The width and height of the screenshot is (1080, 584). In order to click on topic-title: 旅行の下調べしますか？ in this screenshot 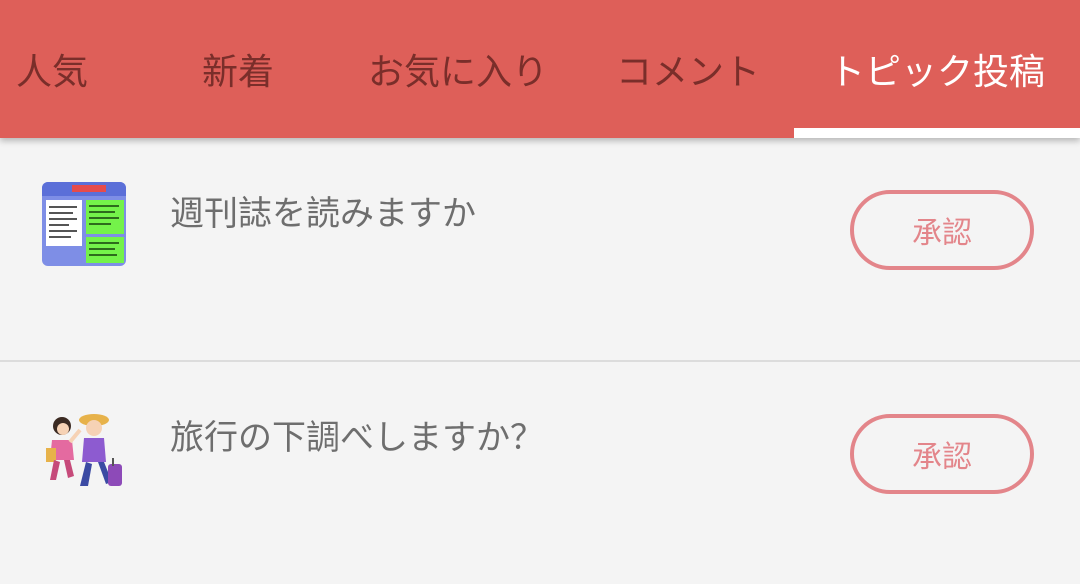, I will do `click(357, 438)`.